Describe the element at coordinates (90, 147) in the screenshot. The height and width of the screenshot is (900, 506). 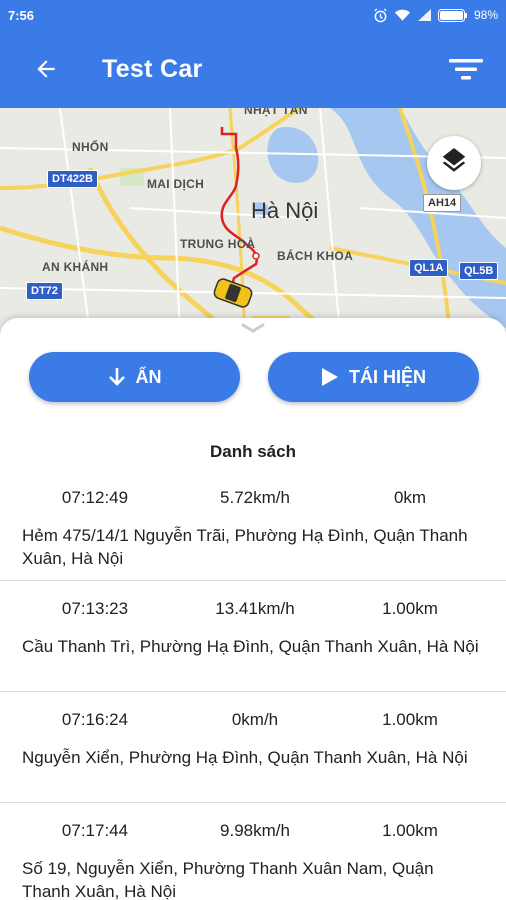
I see `map-label-nhon: NHỔN` at that location.